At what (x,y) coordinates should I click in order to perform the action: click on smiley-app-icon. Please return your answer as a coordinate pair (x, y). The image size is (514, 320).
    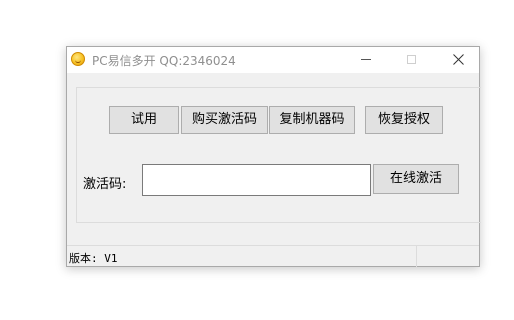
    Looking at the image, I should click on (78, 59).